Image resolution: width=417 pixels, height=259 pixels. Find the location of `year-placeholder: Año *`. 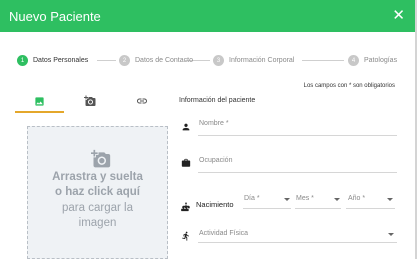

year-placeholder: Año * is located at coordinates (357, 198).